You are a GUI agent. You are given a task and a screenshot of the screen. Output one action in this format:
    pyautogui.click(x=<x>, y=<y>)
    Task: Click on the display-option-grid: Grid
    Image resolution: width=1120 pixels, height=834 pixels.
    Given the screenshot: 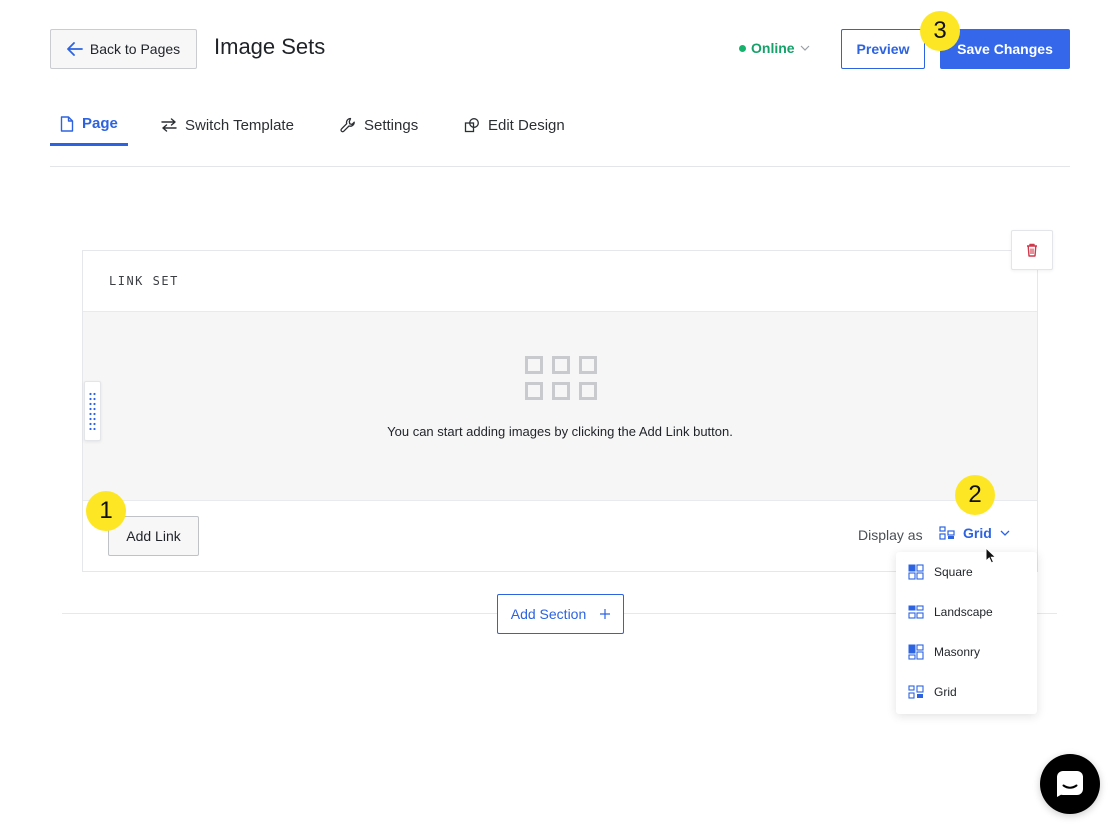 What is the action you would take?
    pyautogui.click(x=932, y=692)
    